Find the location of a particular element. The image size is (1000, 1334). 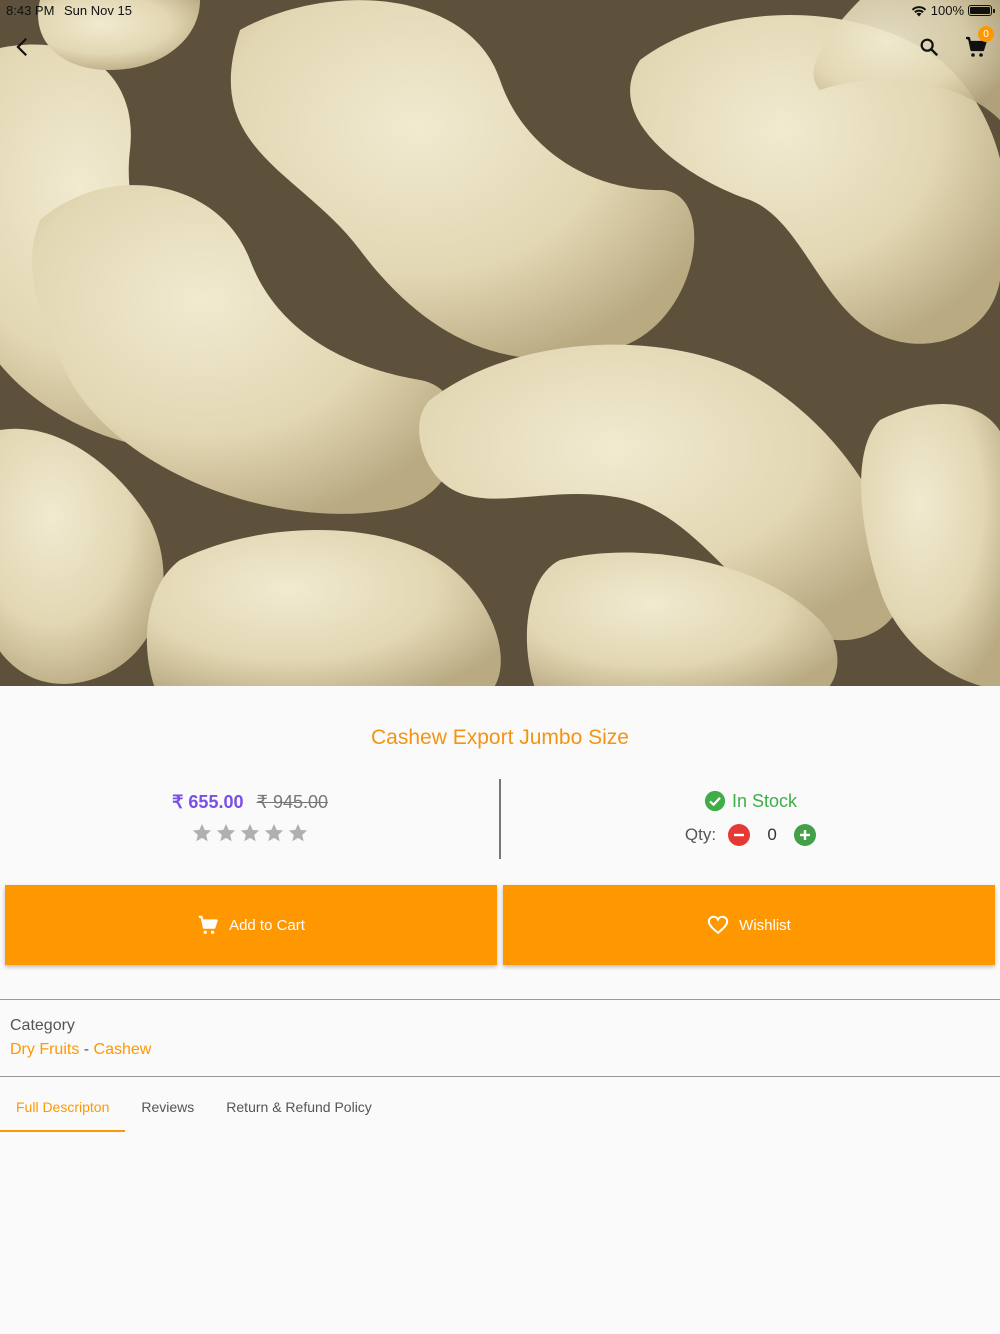

category-link-child: Cashew is located at coordinates (123, 1049).